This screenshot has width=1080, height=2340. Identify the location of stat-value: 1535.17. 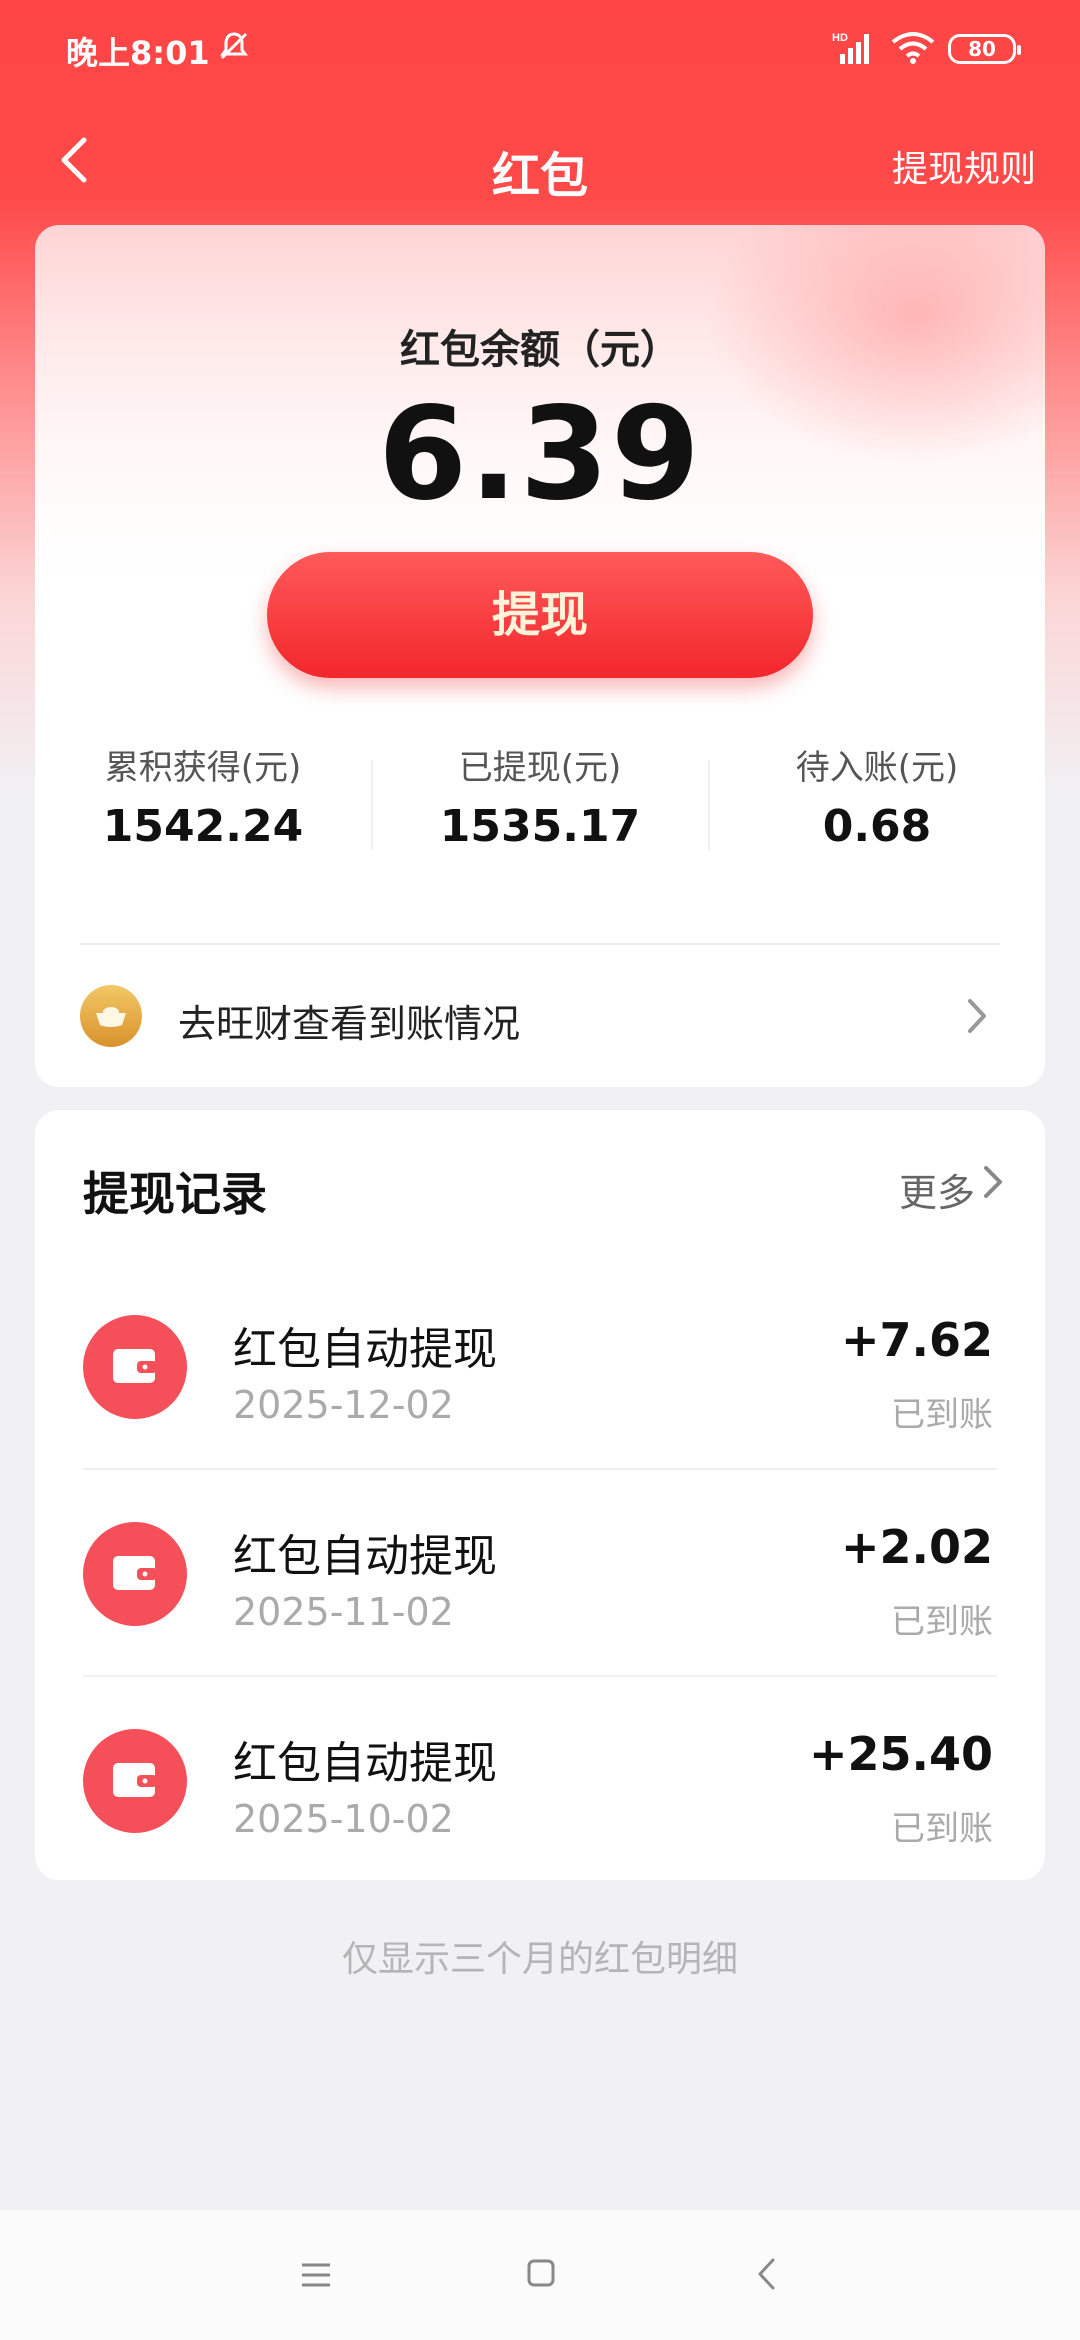
(540, 826).